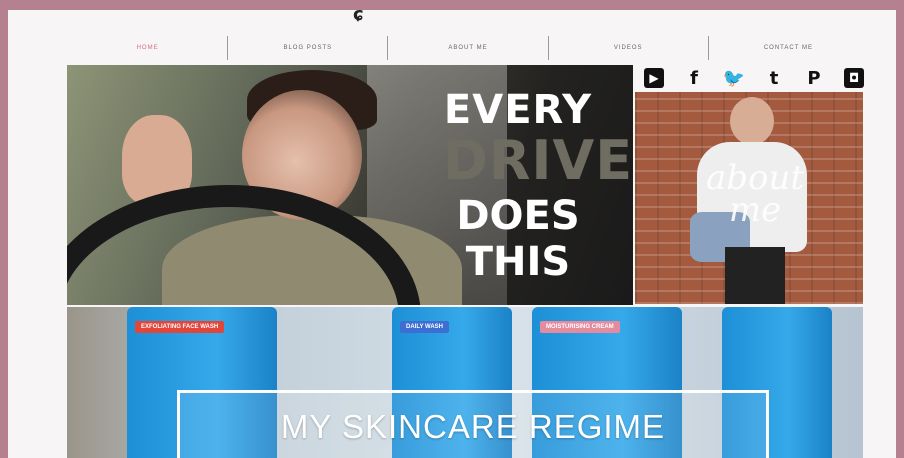 The width and height of the screenshot is (904, 458). Describe the element at coordinates (425, 327) in the screenshot. I see `product-tag: DAILY WASH` at that location.